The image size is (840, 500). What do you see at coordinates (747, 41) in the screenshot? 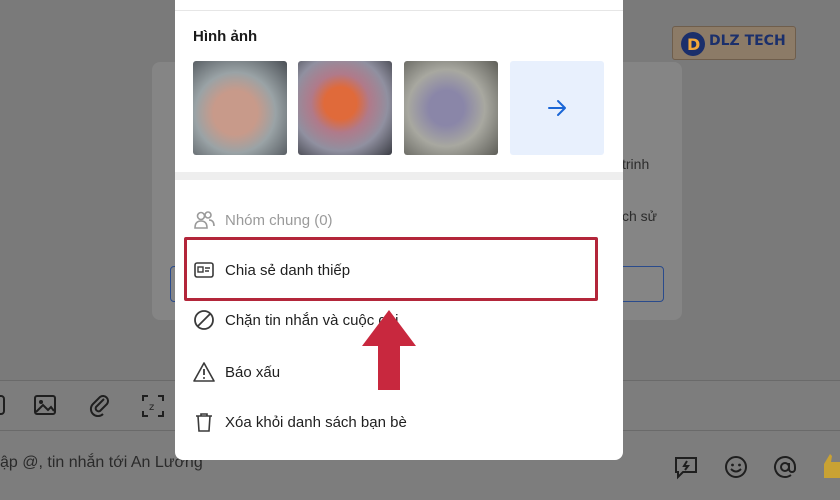
I see `logo-text: DLZ TECH` at bounding box center [747, 41].